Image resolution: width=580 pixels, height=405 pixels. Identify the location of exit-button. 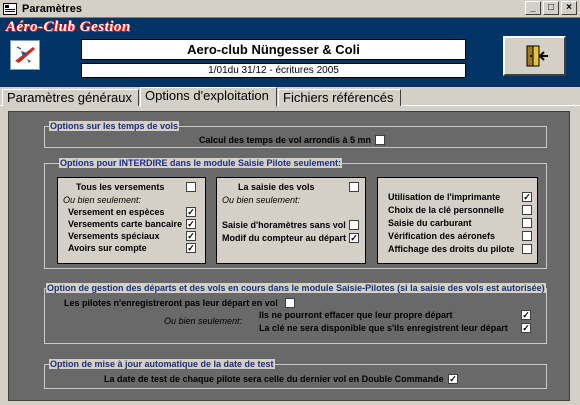
(534, 56).